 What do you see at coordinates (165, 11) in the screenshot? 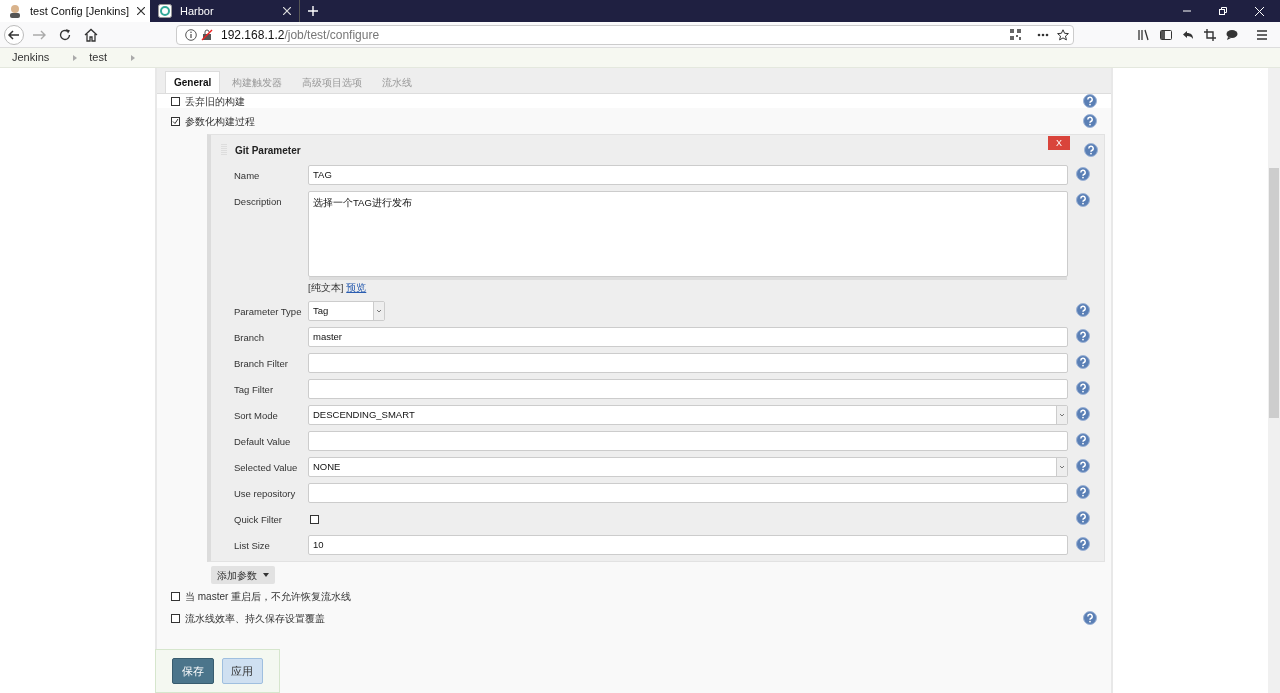
I see `helm-icon` at bounding box center [165, 11].